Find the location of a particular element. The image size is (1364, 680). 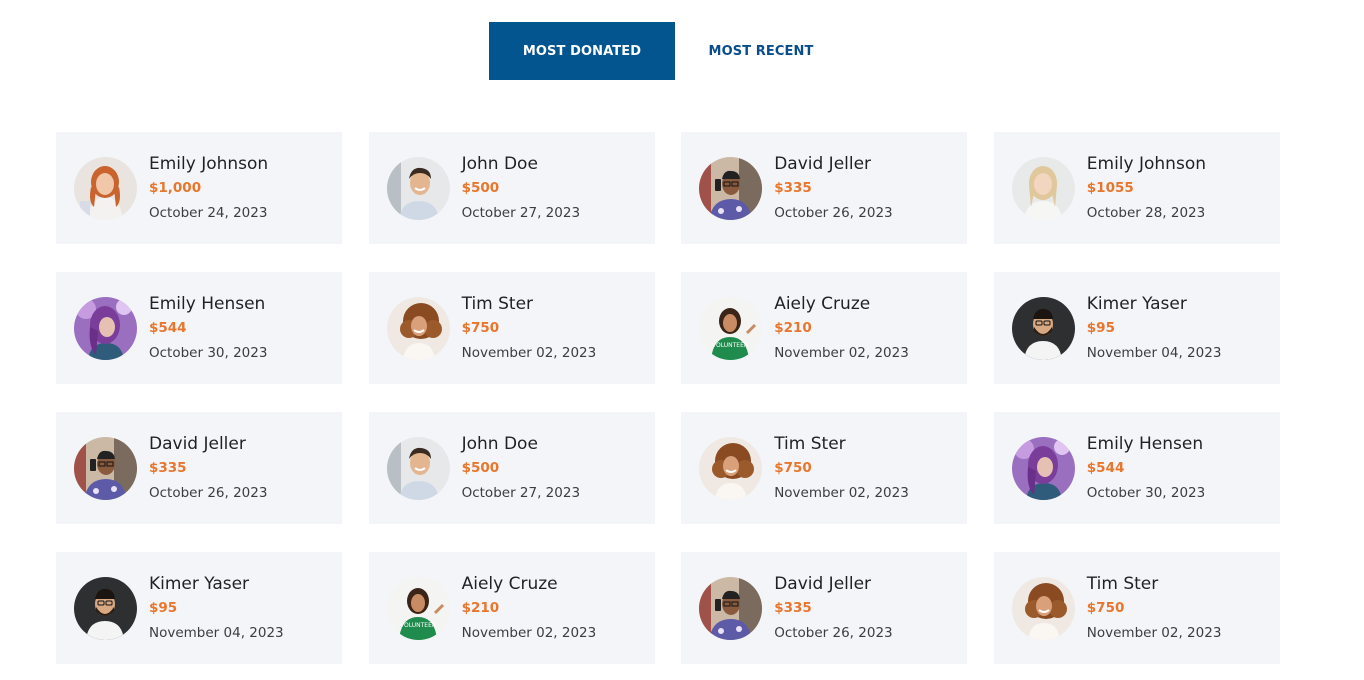

donation-date: October 24, 2023 is located at coordinates (208, 213).